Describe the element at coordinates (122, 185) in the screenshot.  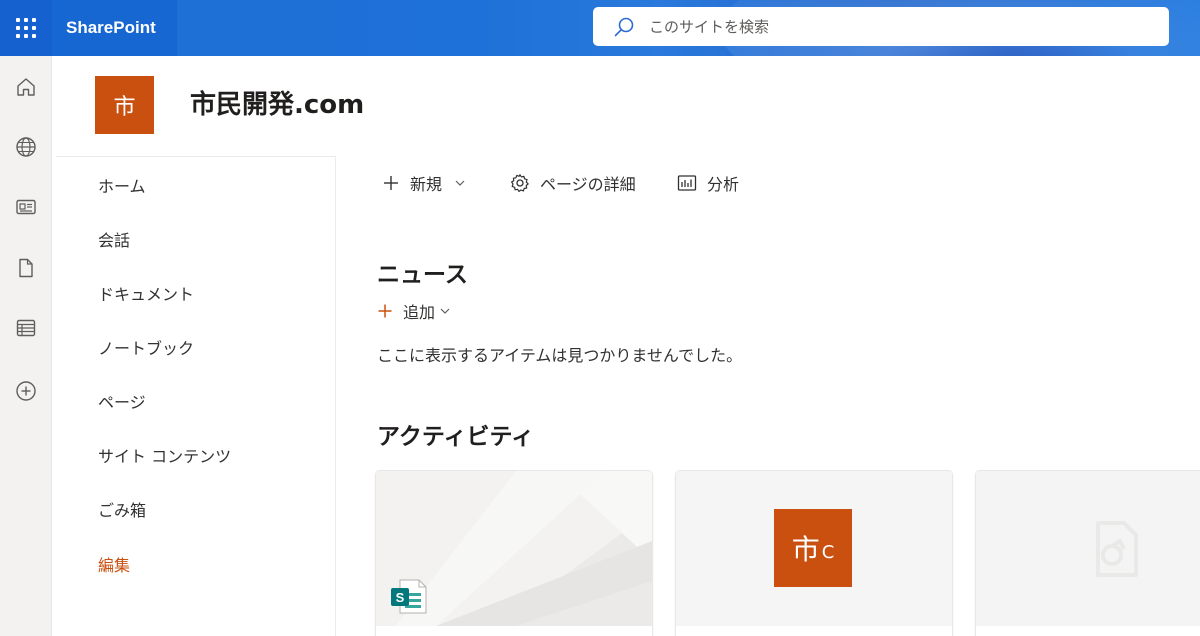
I see `nav-item-home: ホーム` at that location.